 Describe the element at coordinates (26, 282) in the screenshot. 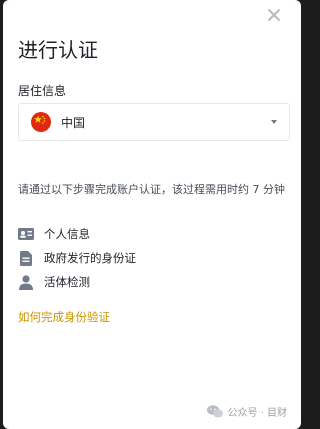

I see `person-icon` at that location.